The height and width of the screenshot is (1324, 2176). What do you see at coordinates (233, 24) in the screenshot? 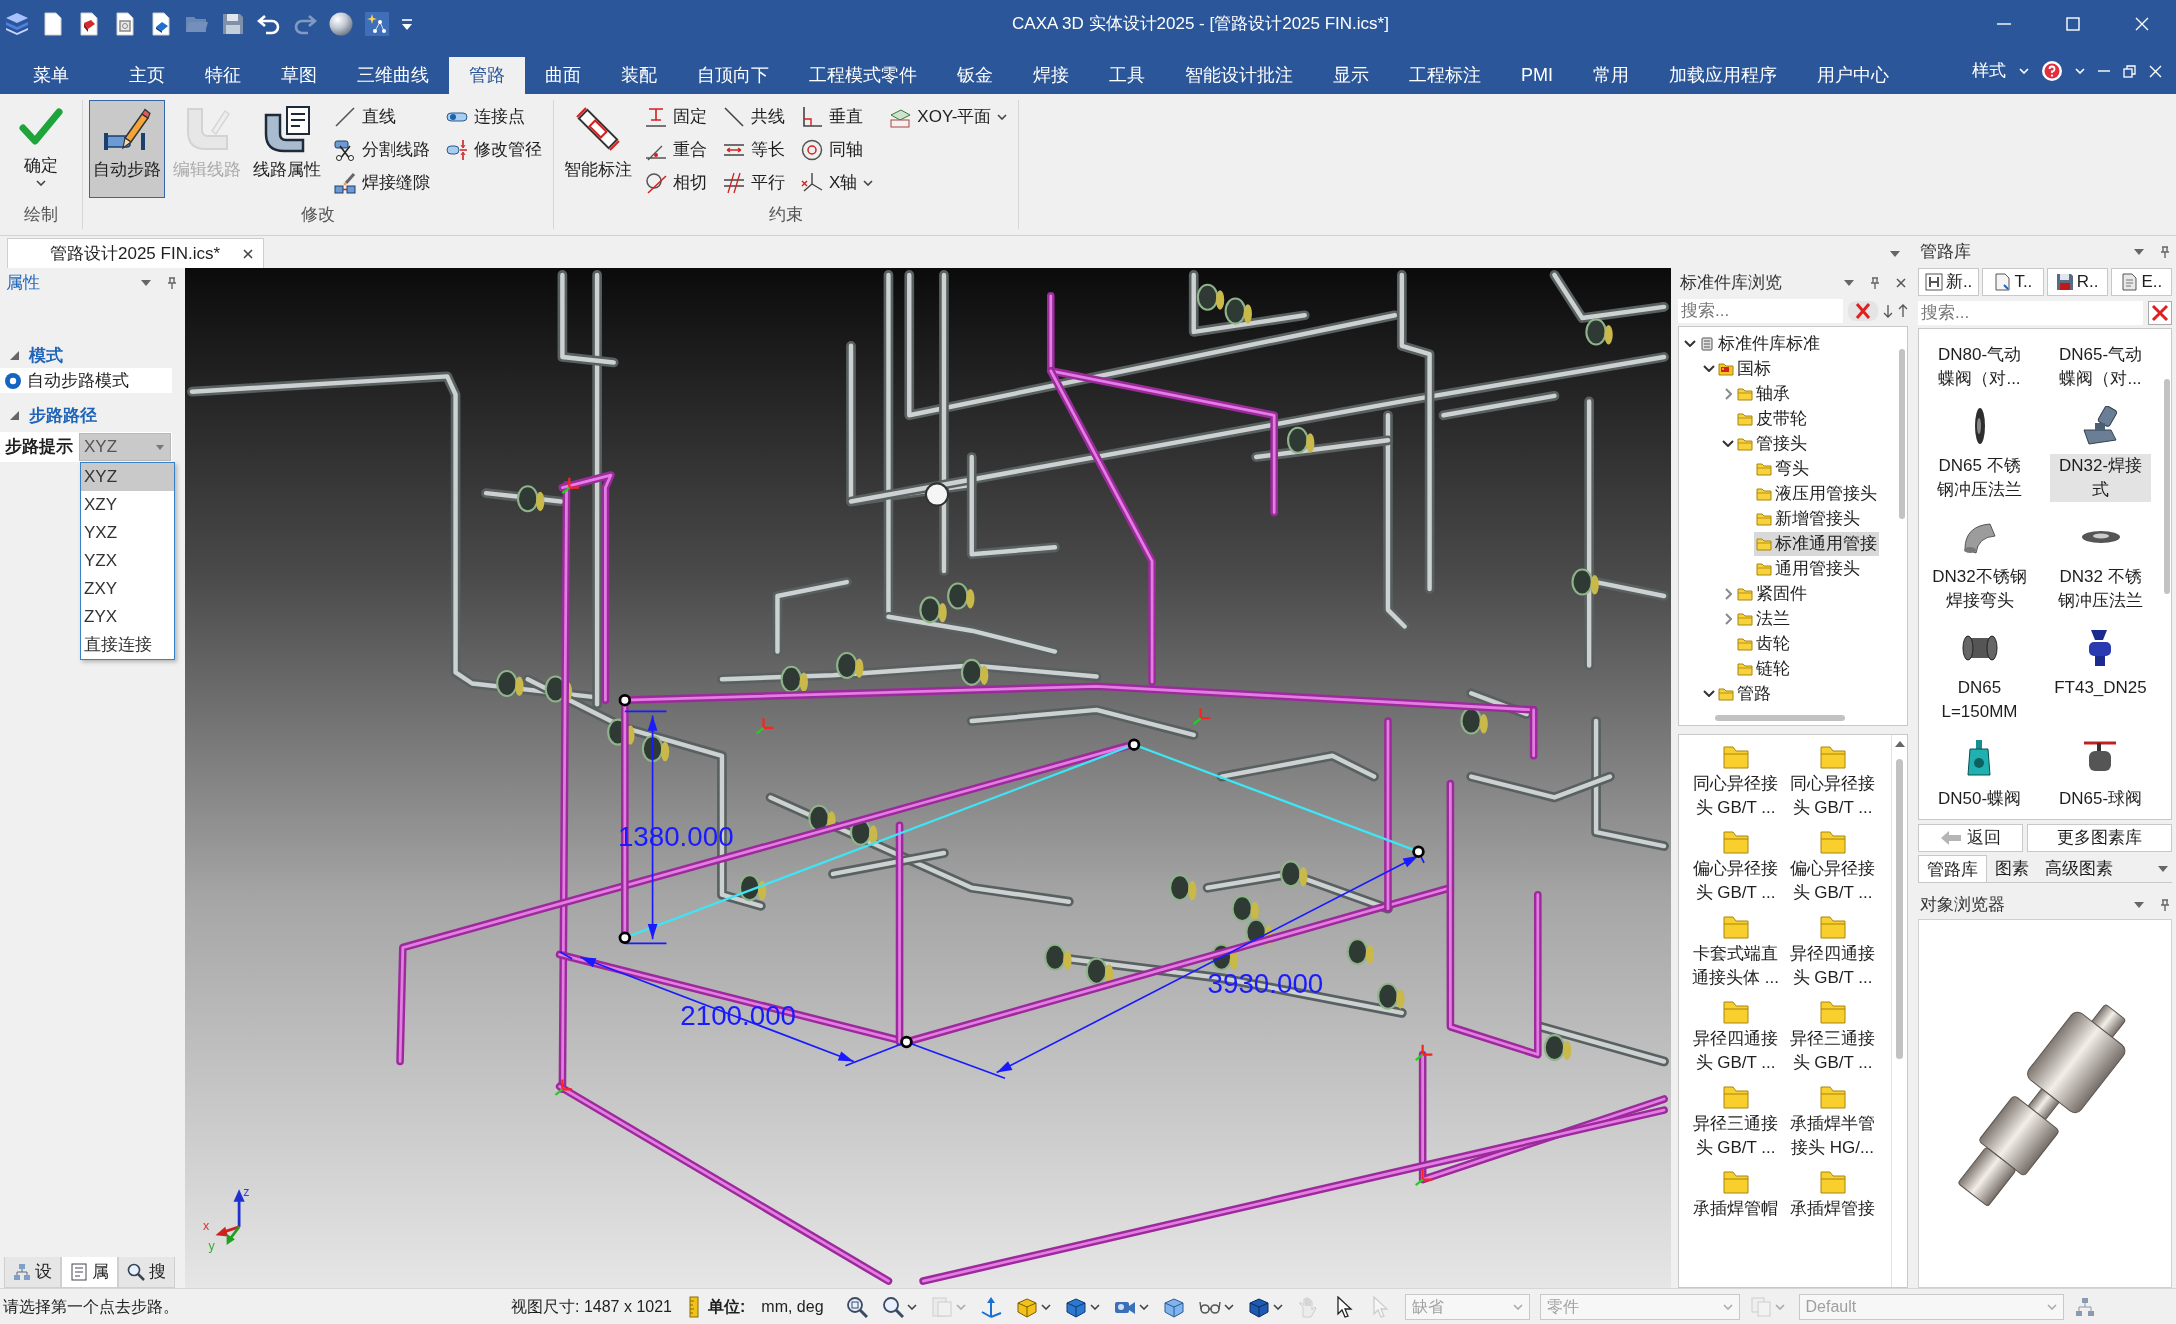
I see `save-icon` at bounding box center [233, 24].